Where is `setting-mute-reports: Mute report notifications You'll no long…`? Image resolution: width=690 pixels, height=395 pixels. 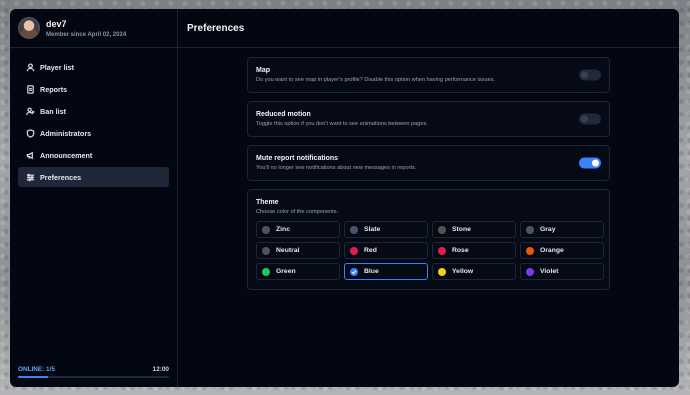 setting-mute-reports: Mute report notifications You'll no long… is located at coordinates (428, 163).